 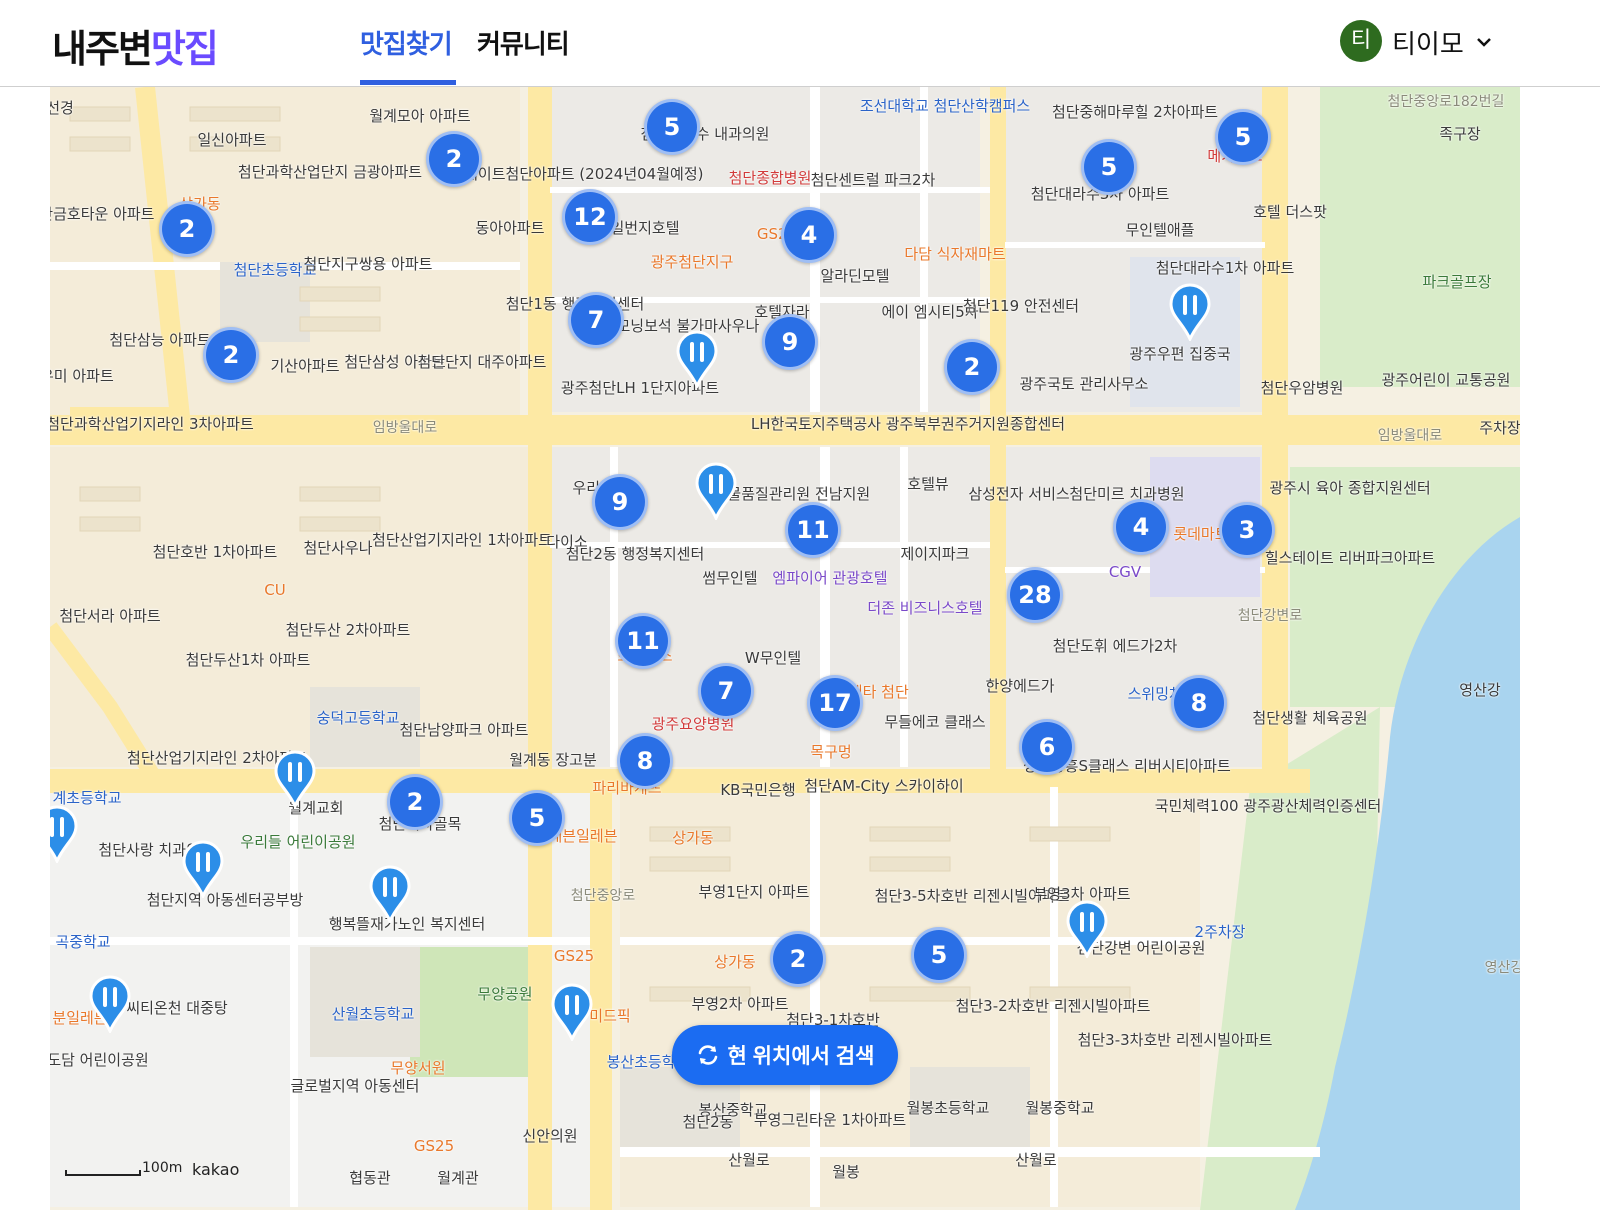 What do you see at coordinates (1446, 380) in the screenshot?
I see `map-place-label: 광주어린이 교통공원` at bounding box center [1446, 380].